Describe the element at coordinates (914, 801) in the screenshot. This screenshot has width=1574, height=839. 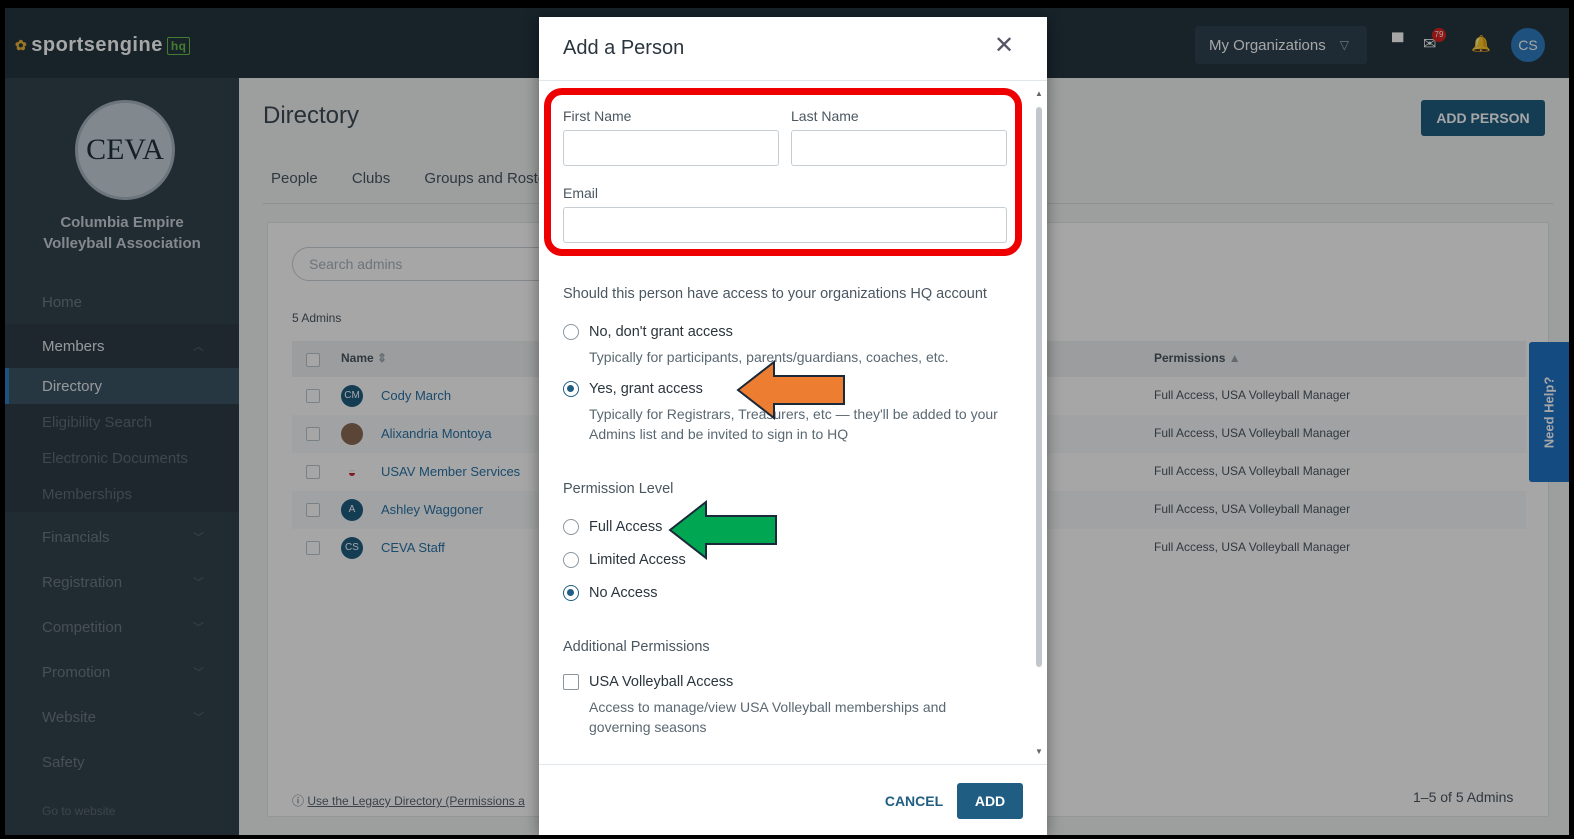
I see `cancel-button: CANCEL` at that location.